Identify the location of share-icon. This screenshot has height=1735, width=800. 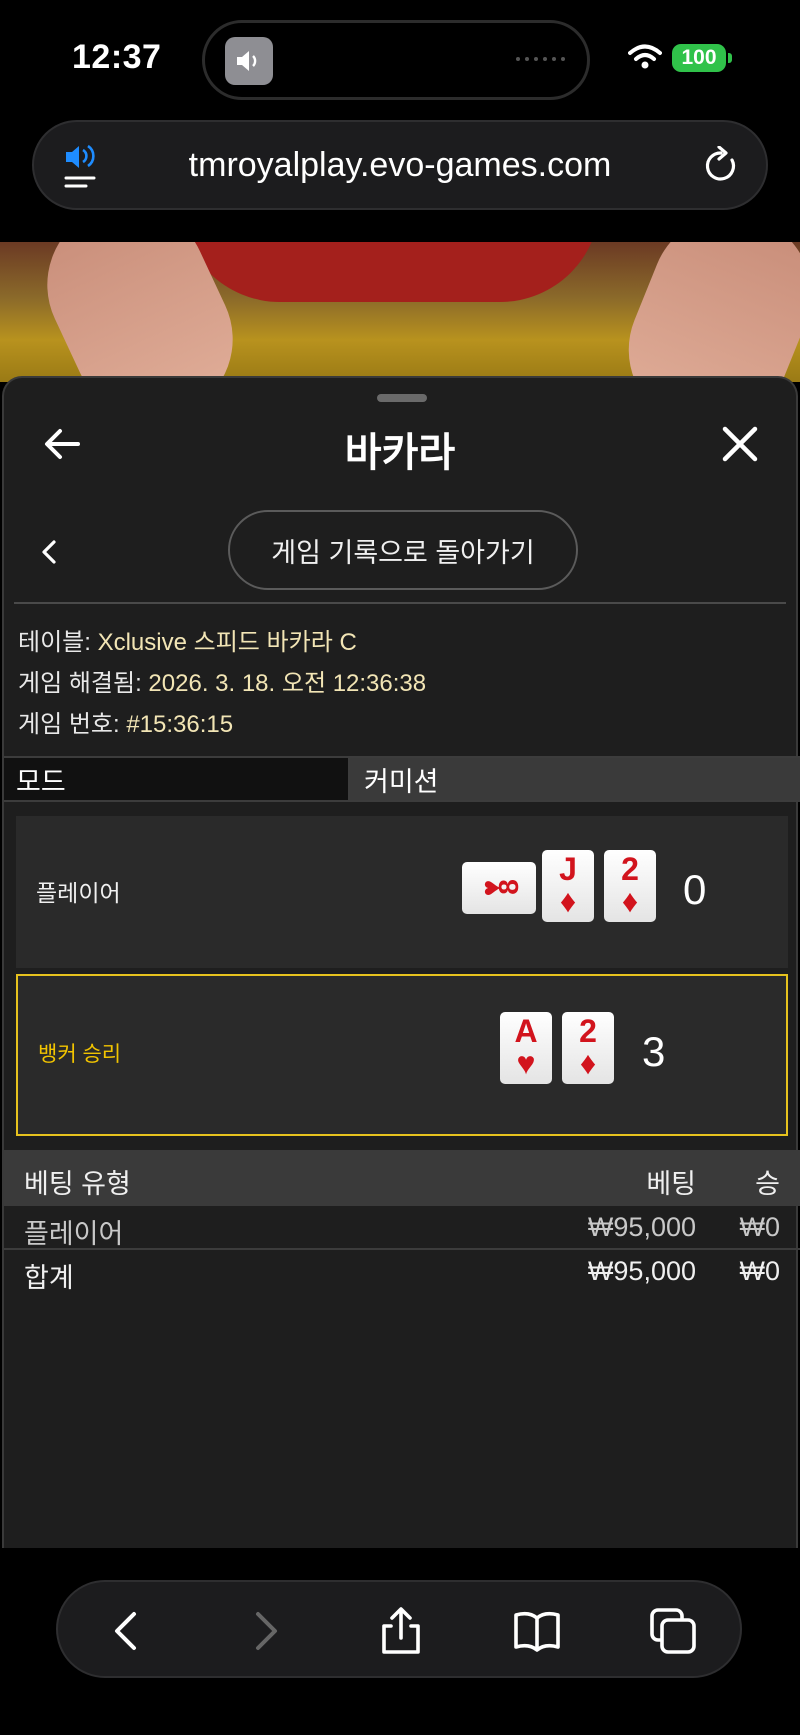
(401, 1631).